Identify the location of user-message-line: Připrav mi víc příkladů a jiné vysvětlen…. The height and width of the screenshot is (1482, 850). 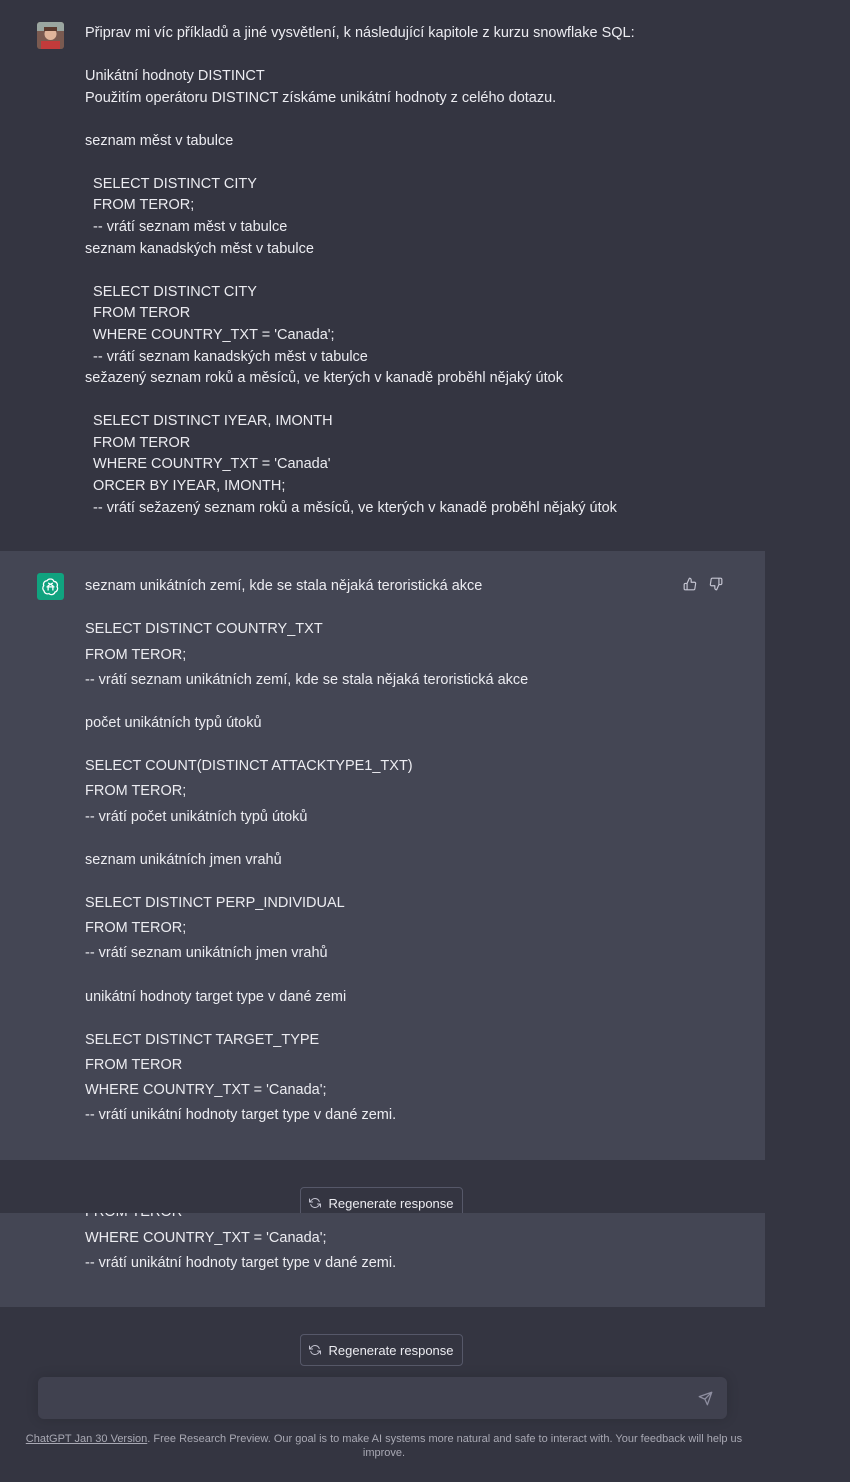
(360, 33).